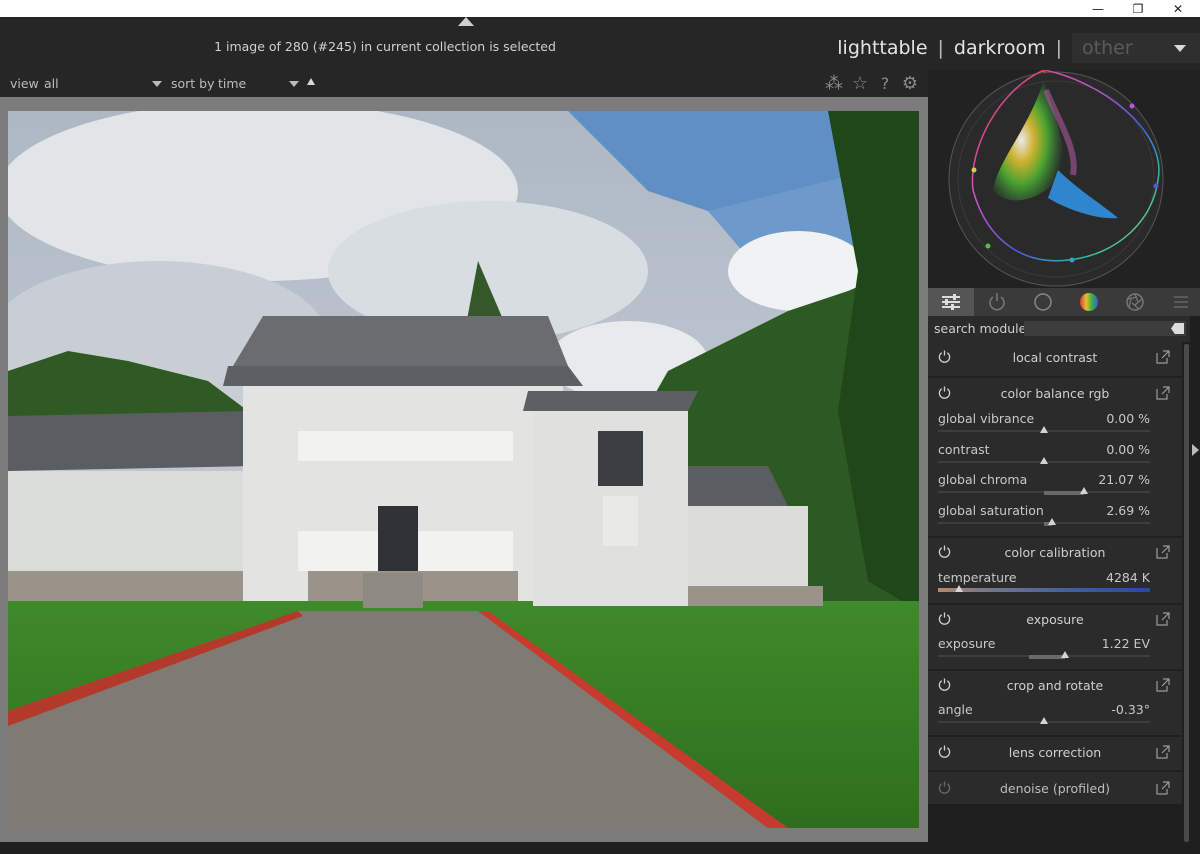 This screenshot has height=854, width=1200. I want to click on module-denoise-profiled: denoise (profiled), so click(1055, 788).